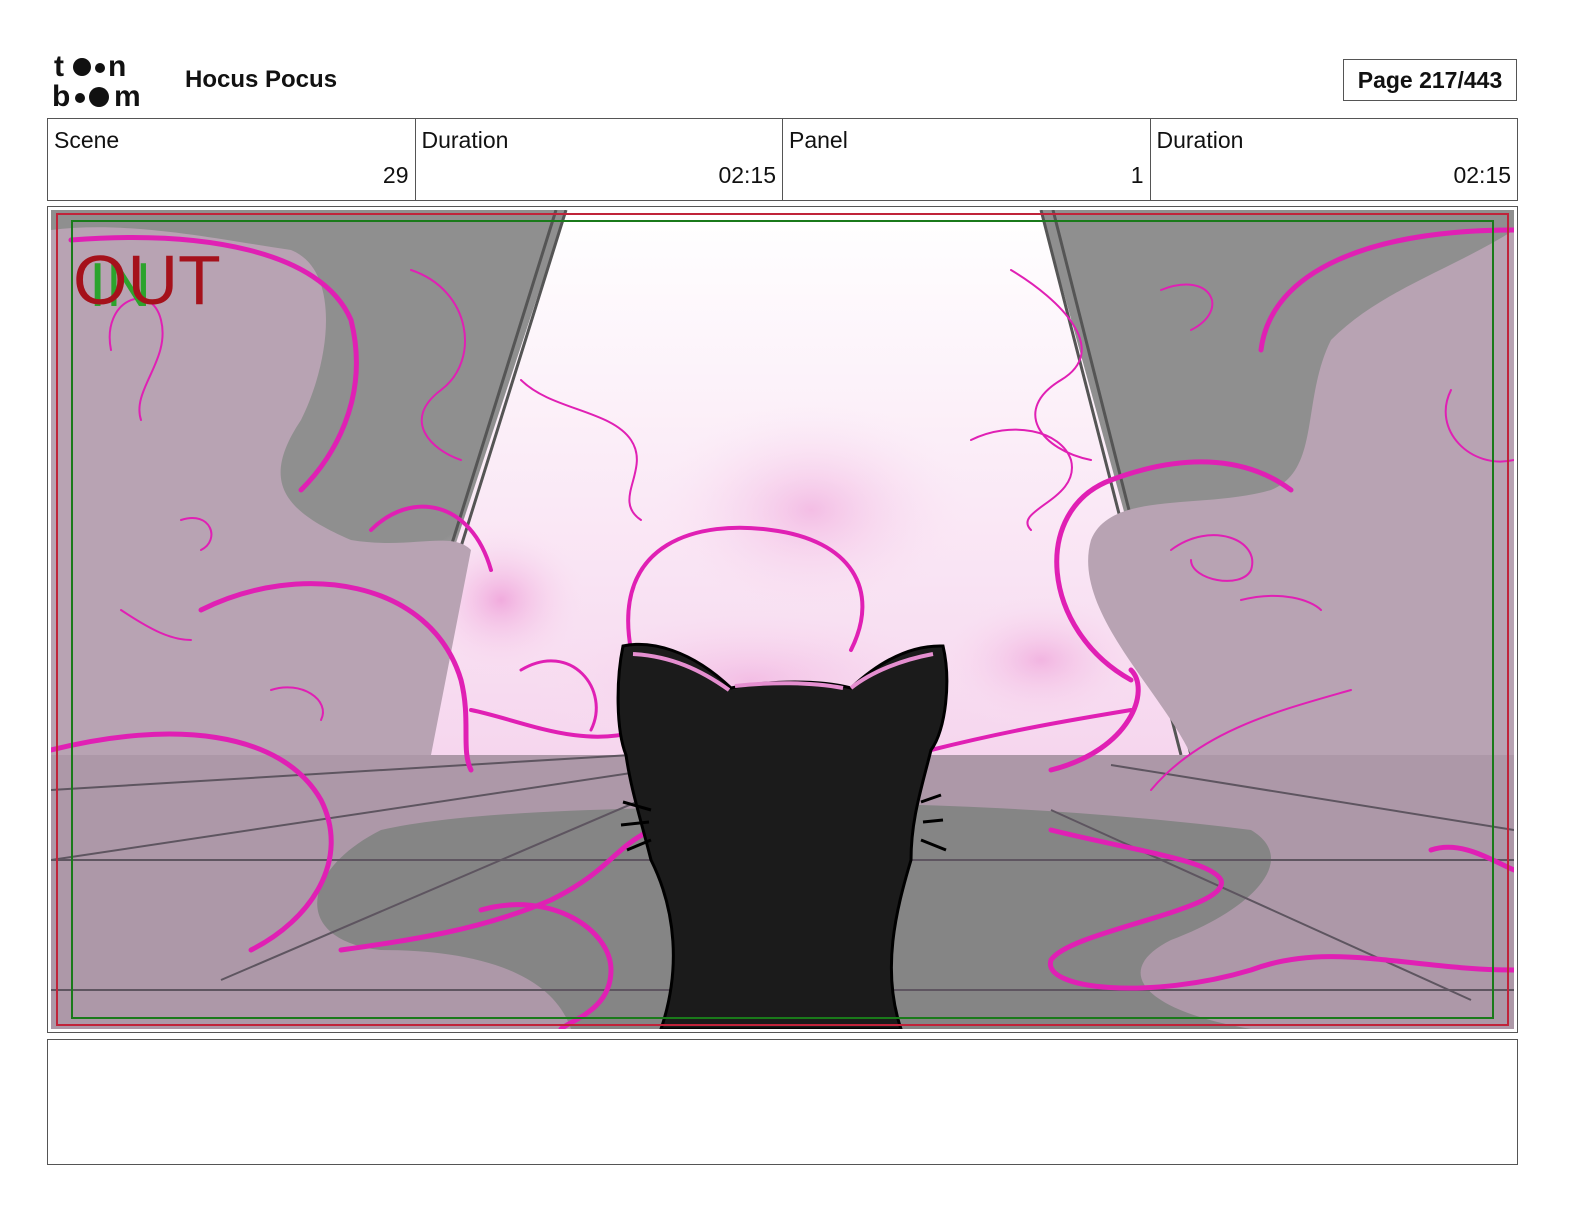  I want to click on scene-value: 29, so click(395, 175).